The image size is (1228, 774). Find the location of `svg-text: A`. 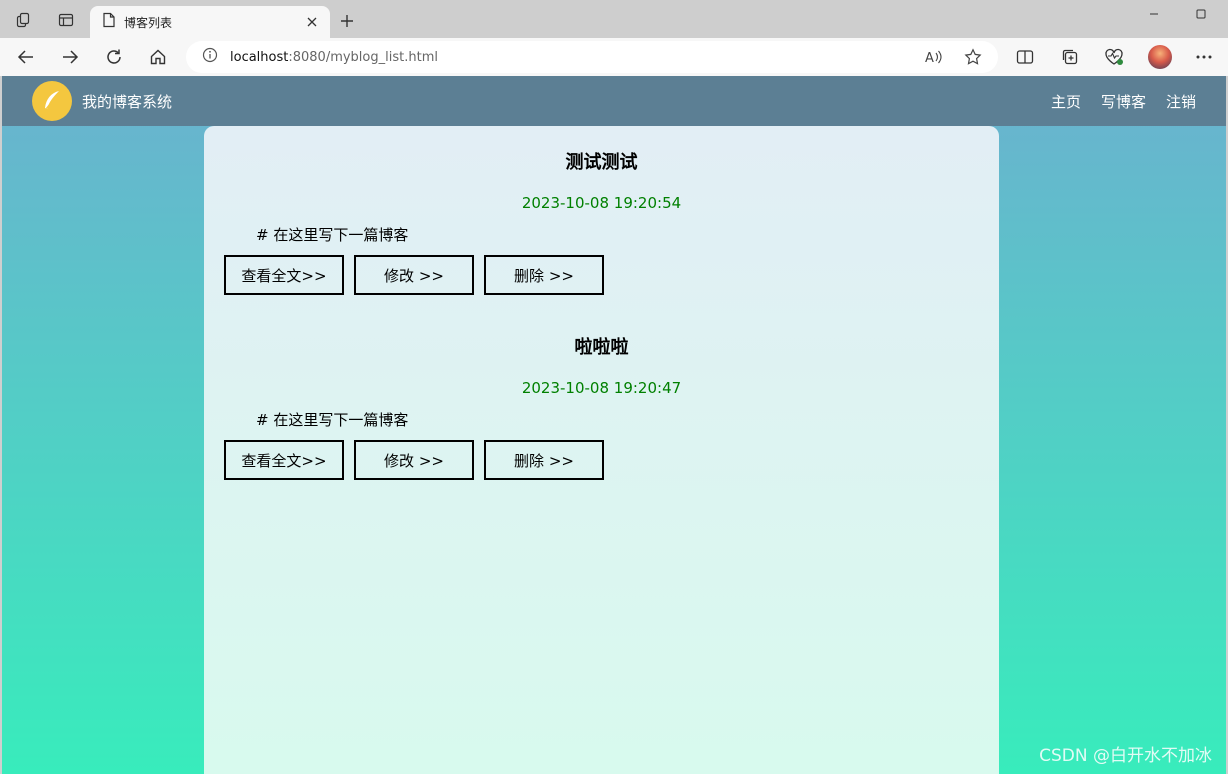

svg-text: A is located at coordinates (929, 58).